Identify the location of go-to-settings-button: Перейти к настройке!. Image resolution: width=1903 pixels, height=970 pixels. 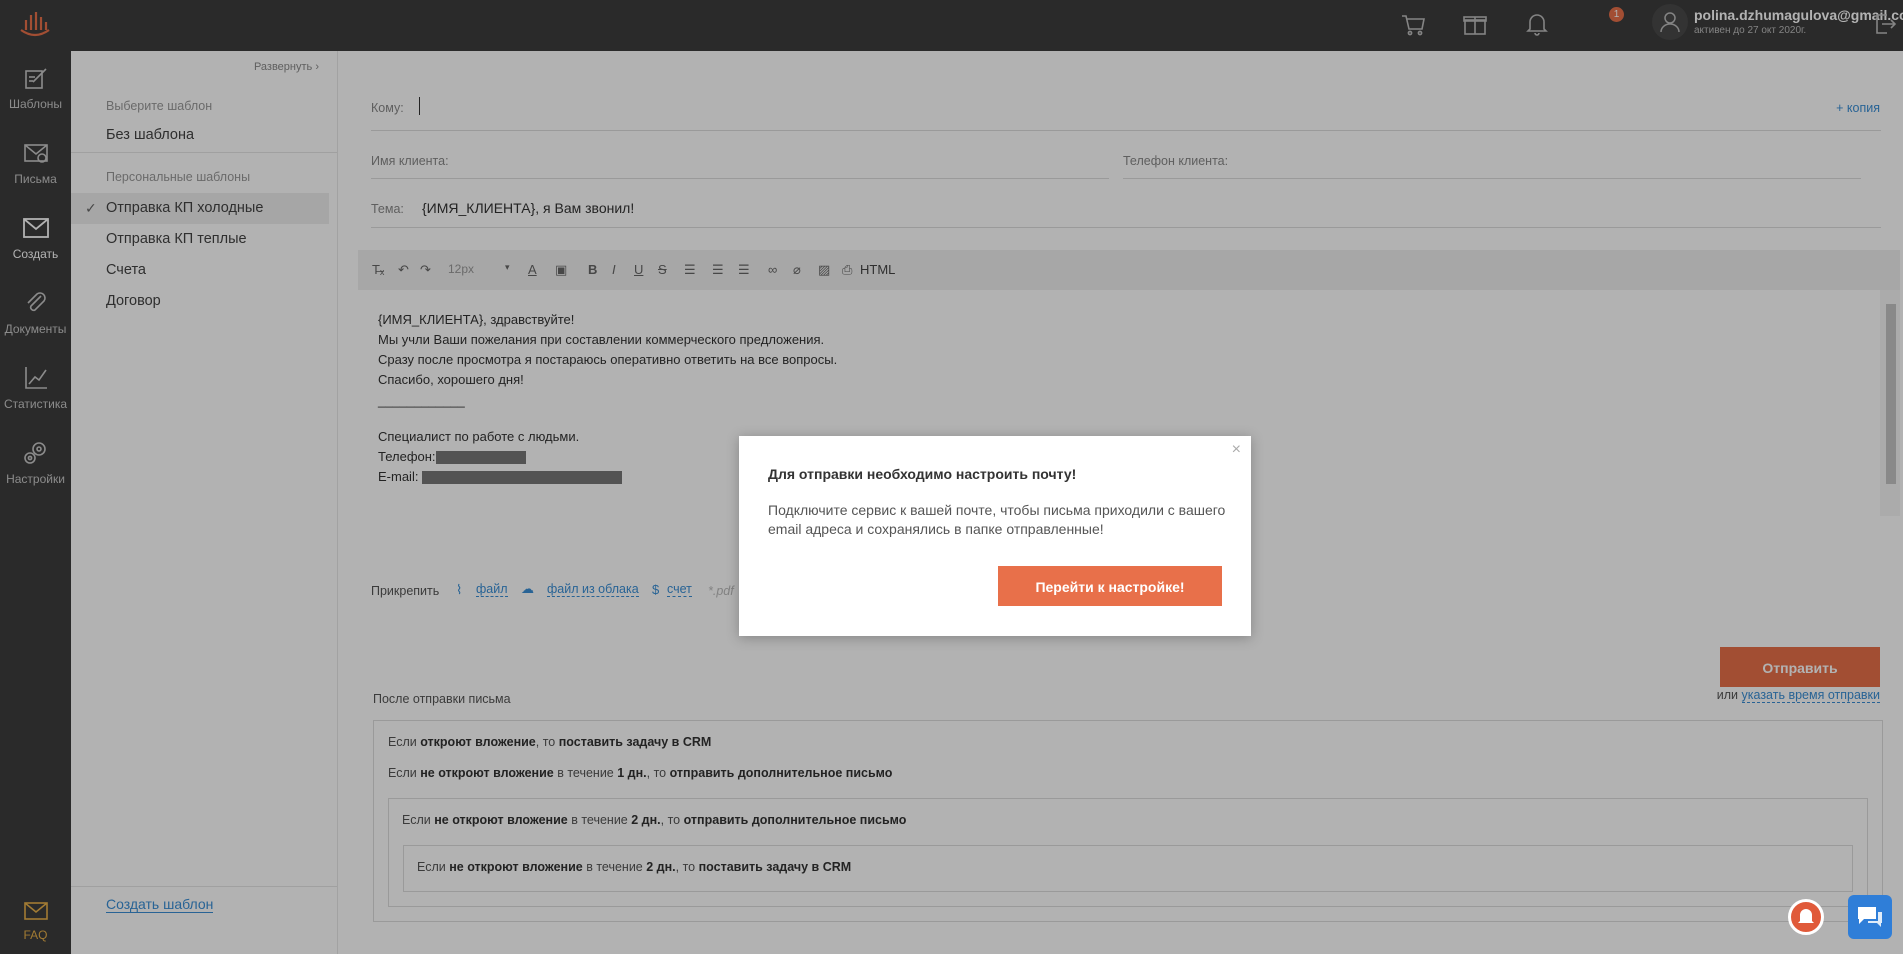
(1110, 586).